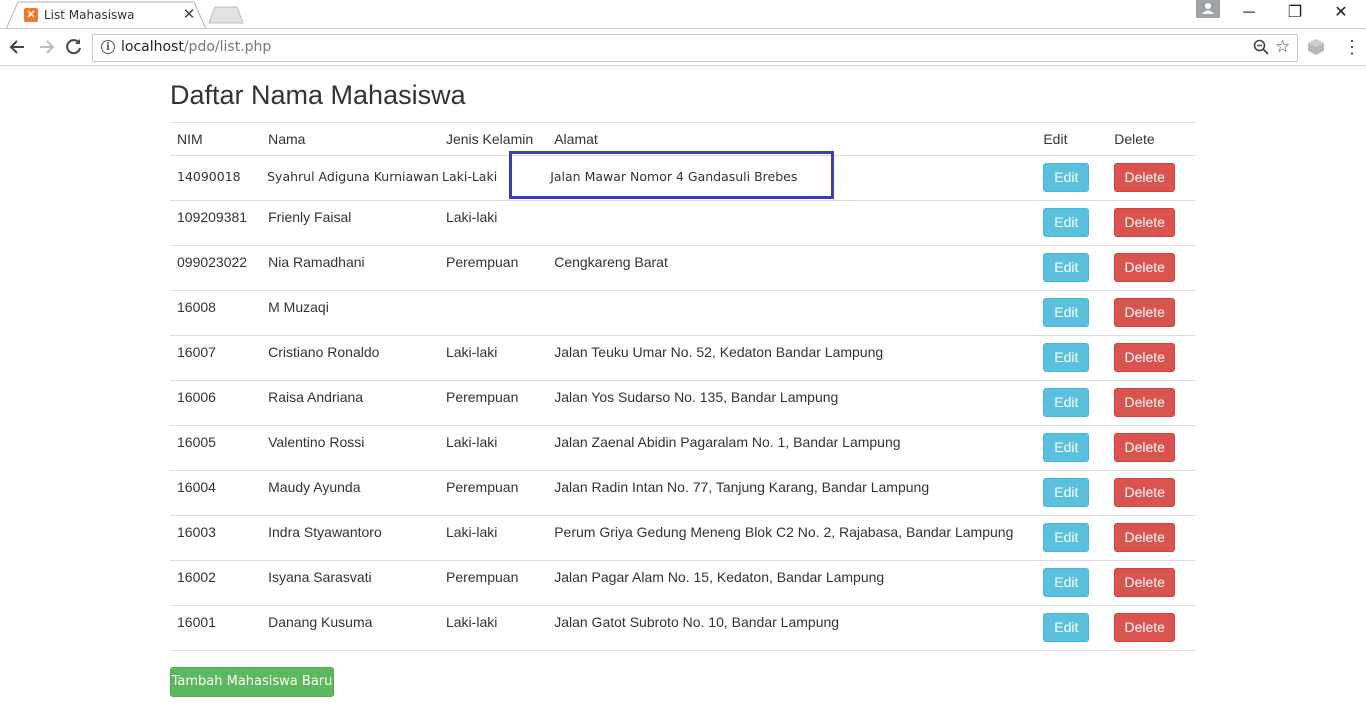 The image size is (1366, 728). I want to click on add-mahasiswa-button: Tambah Mahasiswa Baru, so click(252, 682).